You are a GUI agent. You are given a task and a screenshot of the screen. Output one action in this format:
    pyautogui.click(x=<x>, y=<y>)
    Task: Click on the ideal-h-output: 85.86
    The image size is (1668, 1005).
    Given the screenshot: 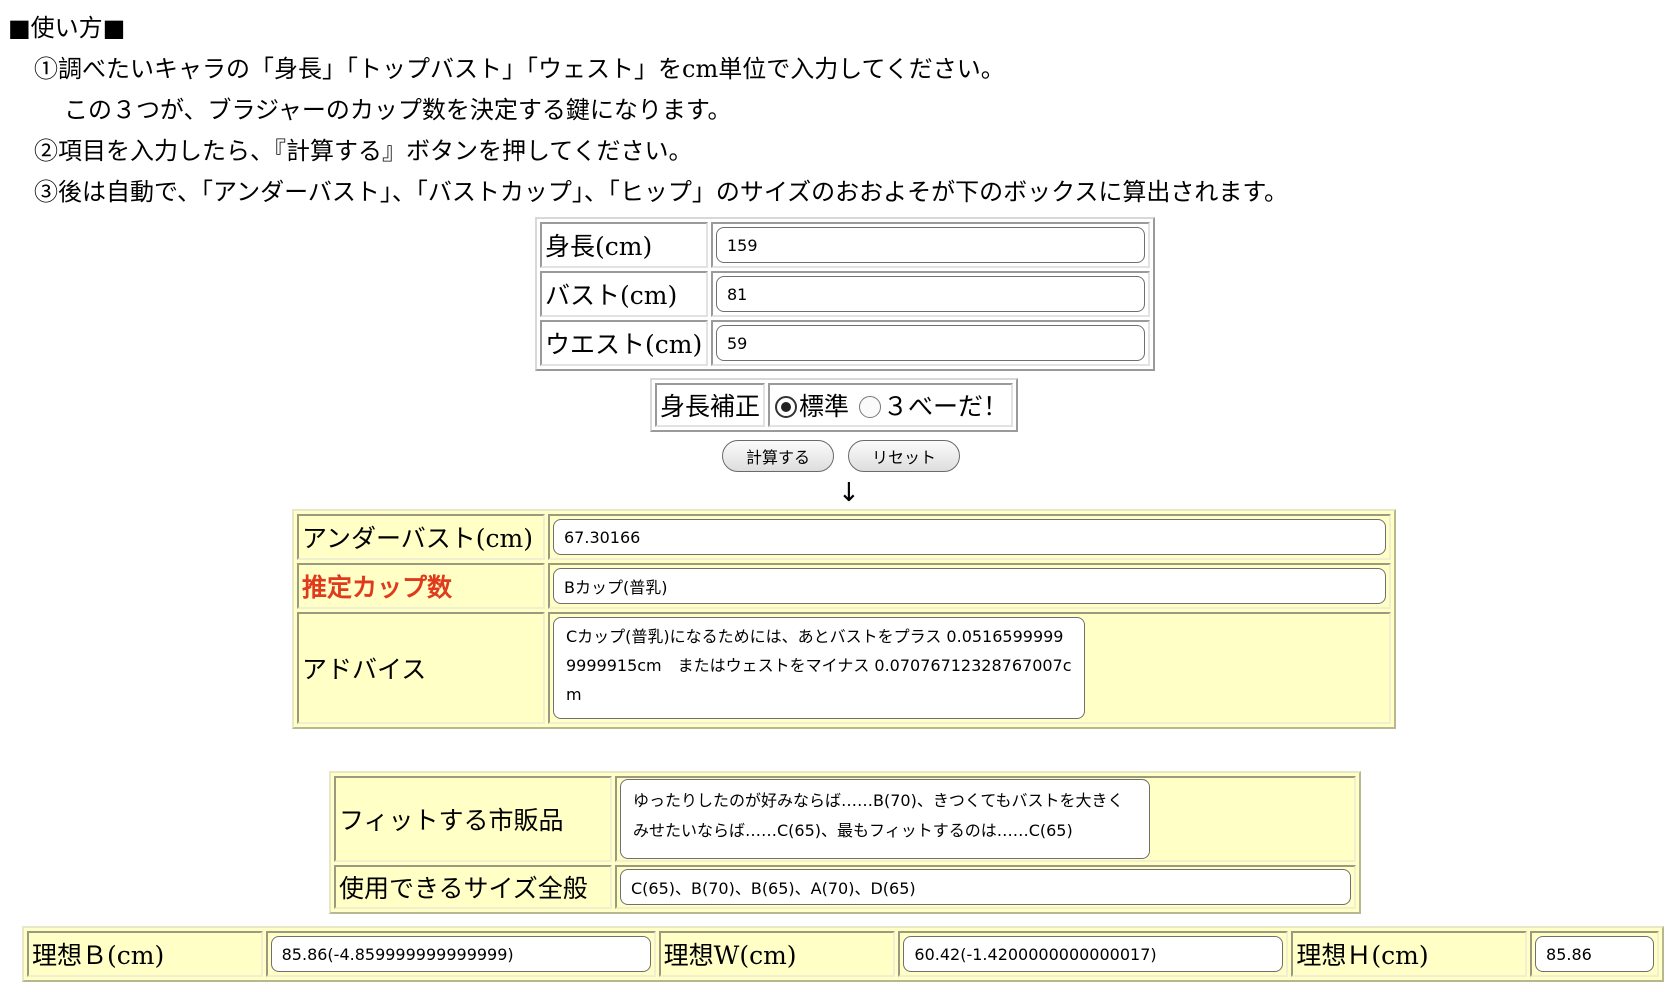 What is the action you would take?
    pyautogui.click(x=1594, y=954)
    